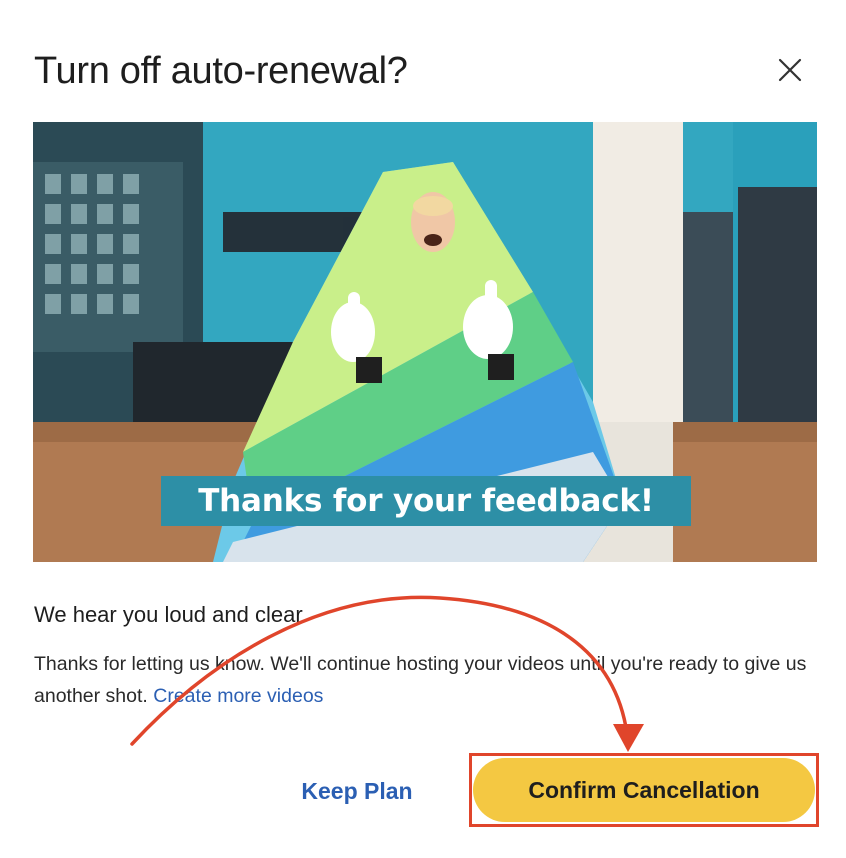  I want to click on keep-plan-button: Keep Plan, so click(357, 791).